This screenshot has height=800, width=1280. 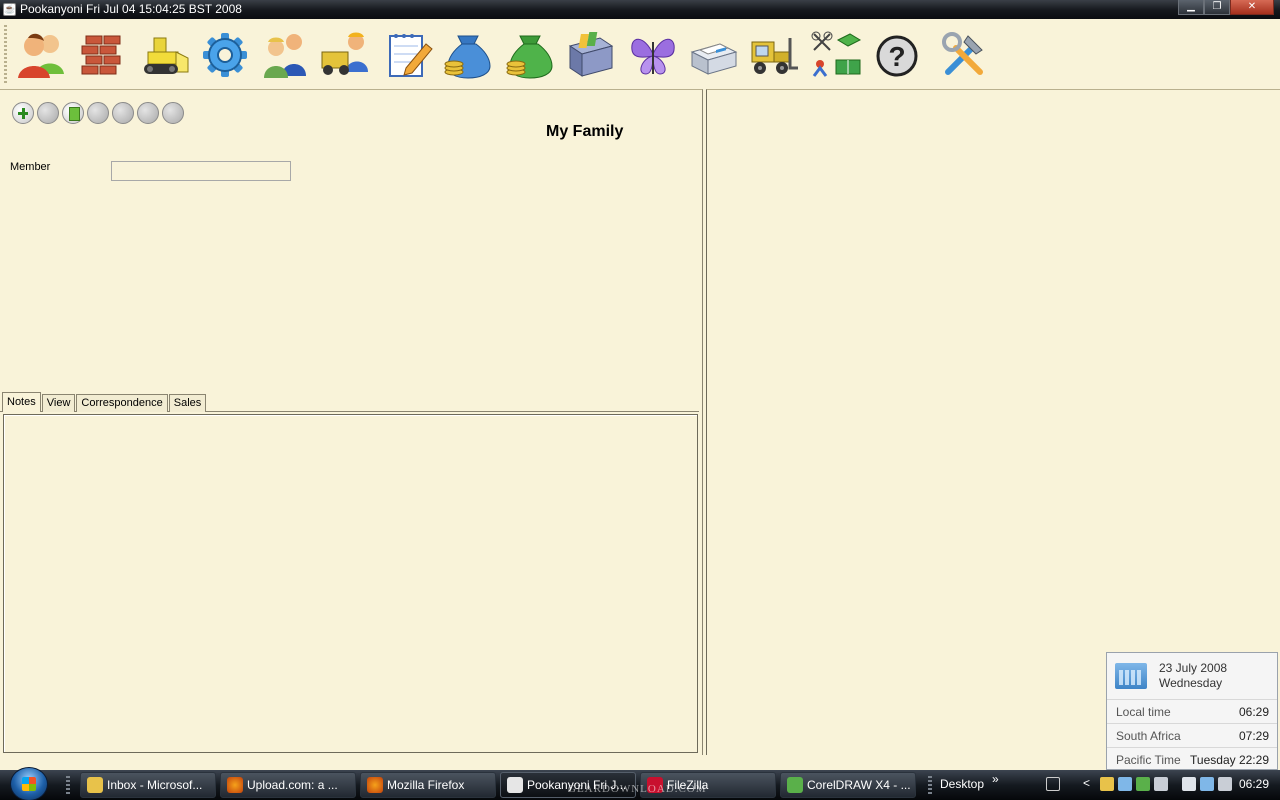 What do you see at coordinates (962, 784) in the screenshot?
I see `desktop-toolbar: Desktop` at bounding box center [962, 784].